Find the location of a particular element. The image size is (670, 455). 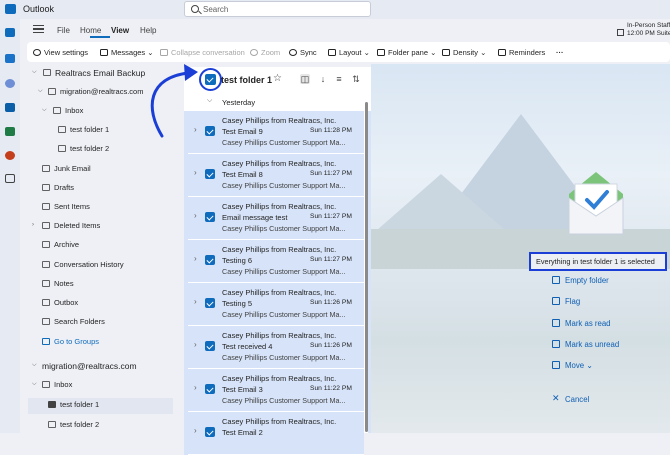

people-icon is located at coordinates (10, 83).